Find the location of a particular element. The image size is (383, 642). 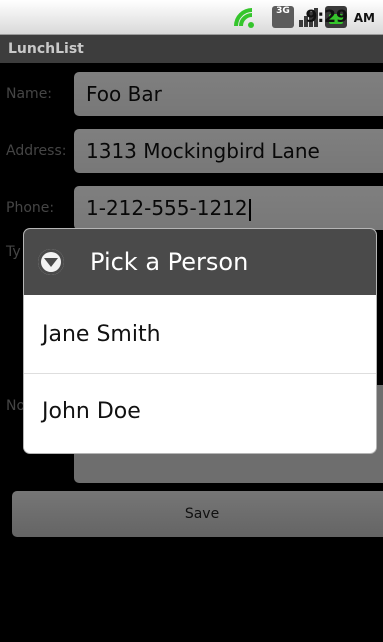

dialog-title: Pick a Person is located at coordinates (169, 262).